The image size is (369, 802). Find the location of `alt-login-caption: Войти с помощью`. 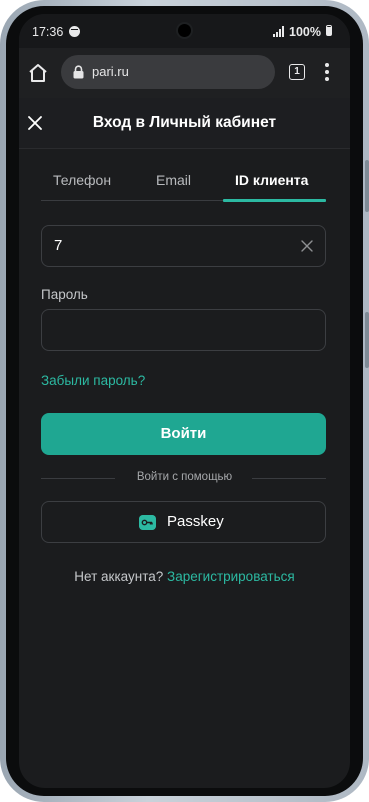

alt-login-caption: Войти с помощью is located at coordinates (184, 477).